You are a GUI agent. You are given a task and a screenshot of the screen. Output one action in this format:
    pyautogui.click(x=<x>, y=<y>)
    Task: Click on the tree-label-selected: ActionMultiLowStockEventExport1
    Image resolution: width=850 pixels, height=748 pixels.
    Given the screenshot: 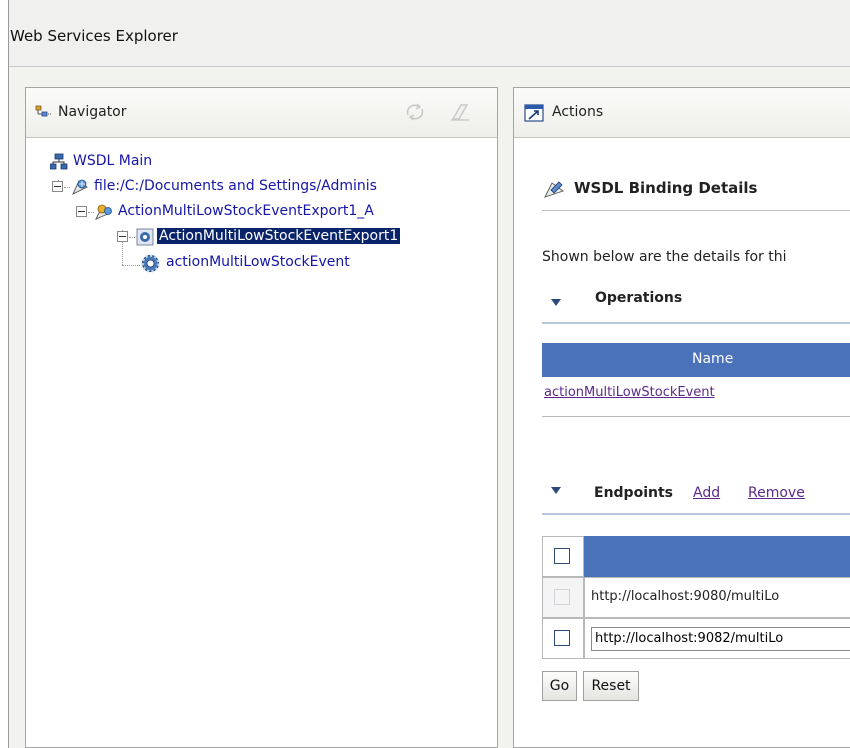 What is the action you would take?
    pyautogui.click(x=279, y=236)
    